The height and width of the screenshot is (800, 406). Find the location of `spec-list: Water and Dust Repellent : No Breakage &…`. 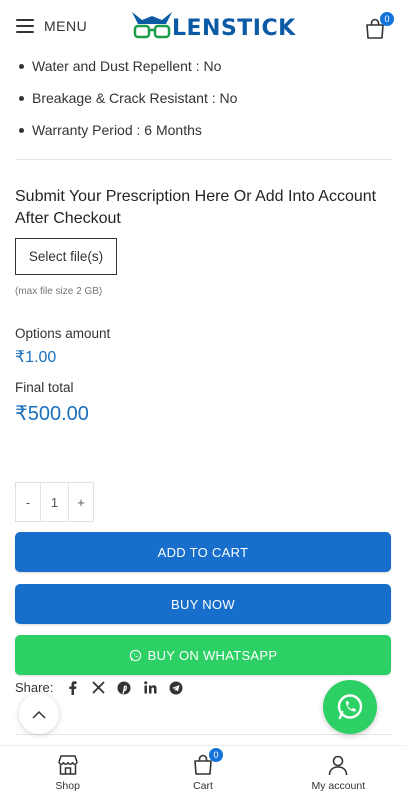

spec-list: Water and Dust Repellent : No Breakage &… is located at coordinates (126, 98).